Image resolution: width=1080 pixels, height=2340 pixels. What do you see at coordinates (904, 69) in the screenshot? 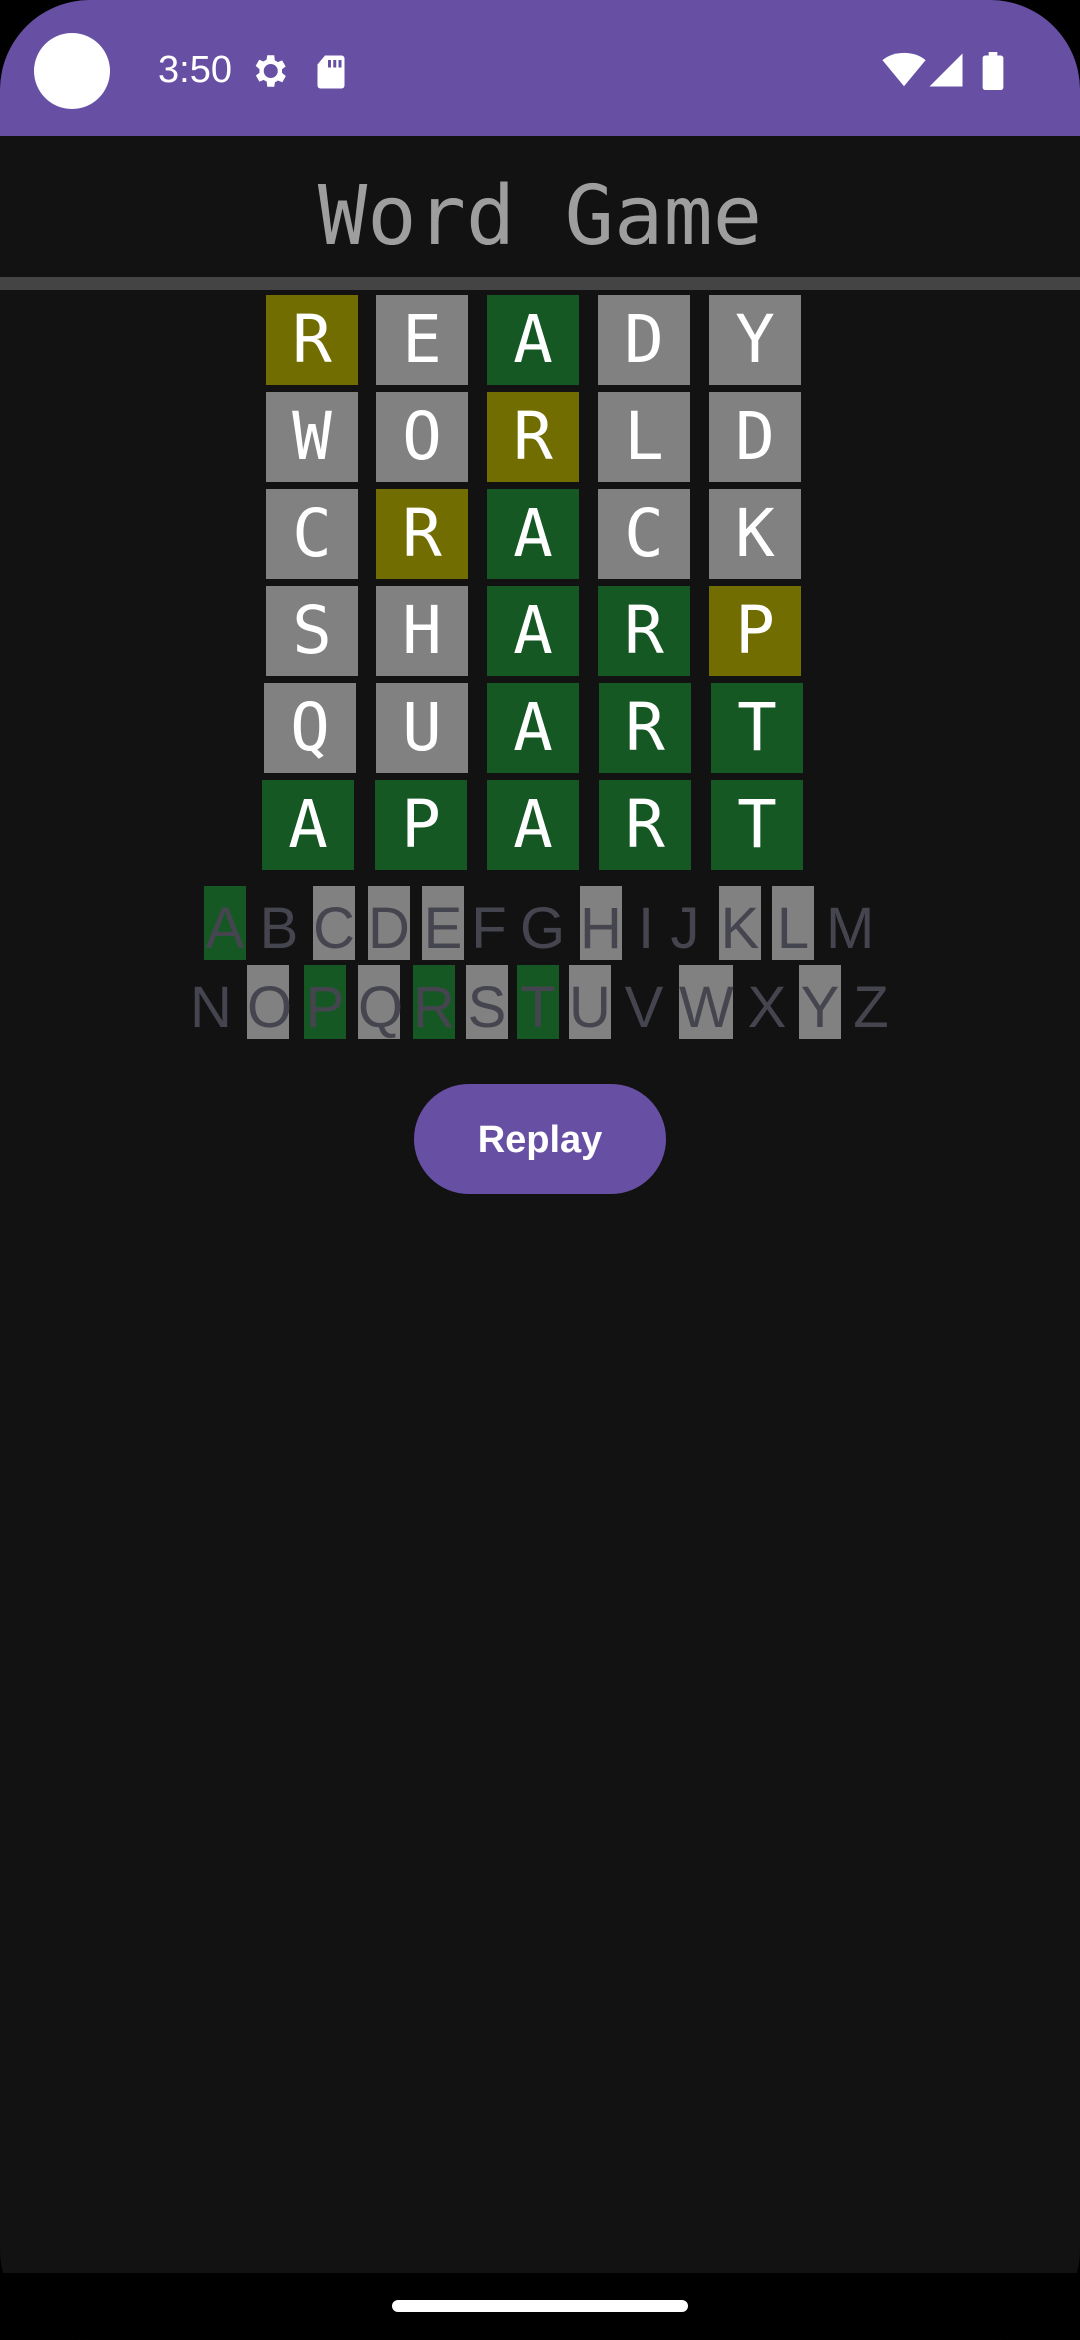
I see `wifi-icon` at bounding box center [904, 69].